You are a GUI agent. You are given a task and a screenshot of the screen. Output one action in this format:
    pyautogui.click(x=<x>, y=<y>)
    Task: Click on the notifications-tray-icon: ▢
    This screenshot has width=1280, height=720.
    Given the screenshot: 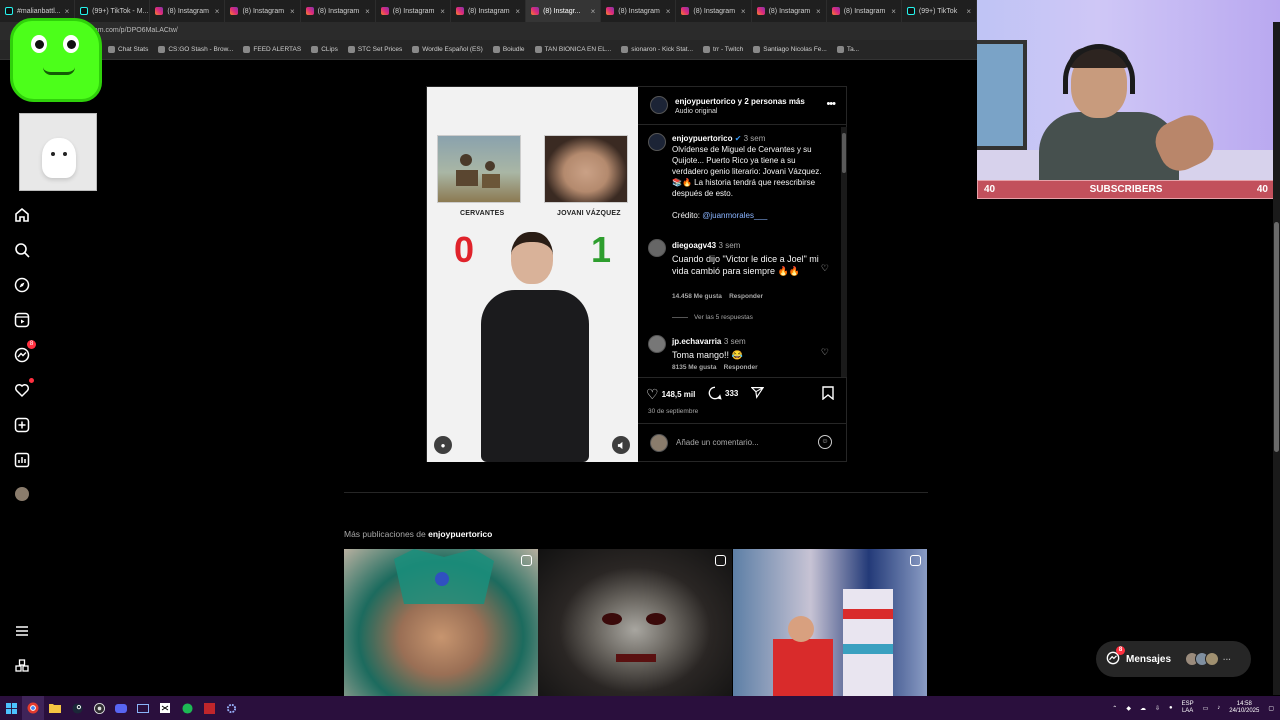 What is the action you would take?
    pyautogui.click(x=1271, y=708)
    